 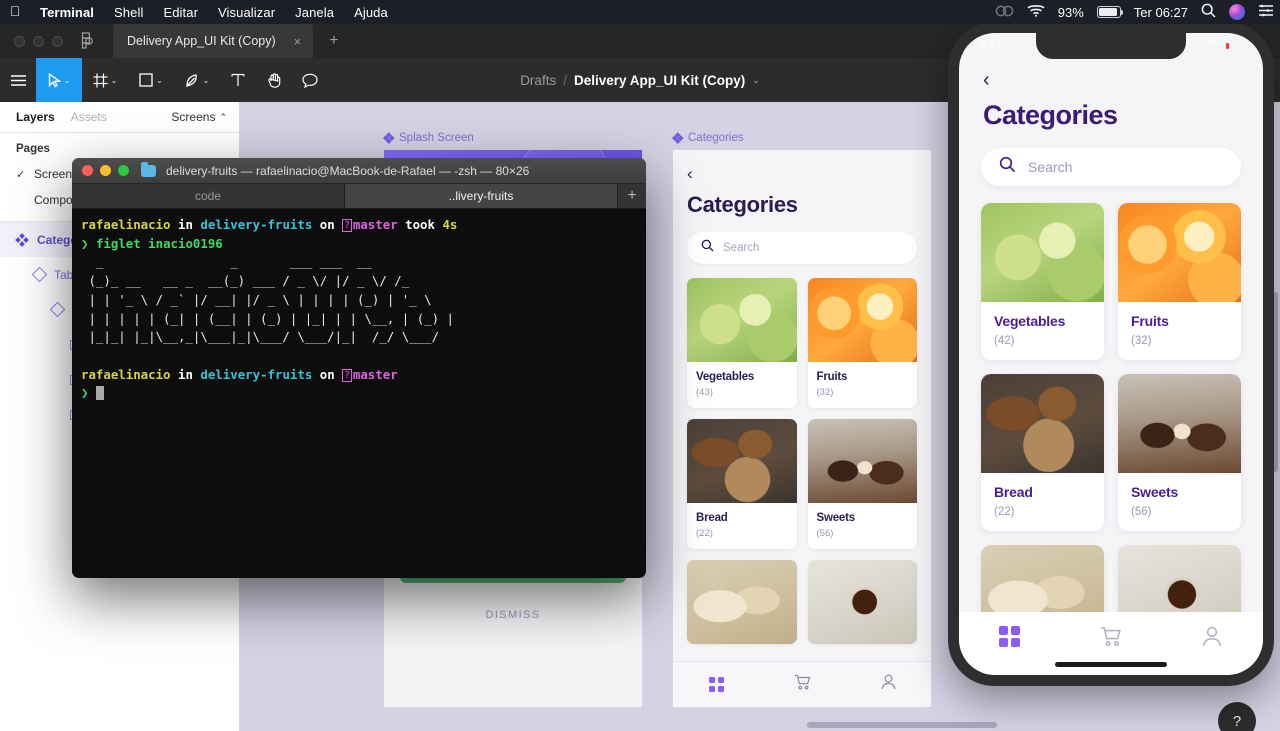 What do you see at coordinates (1013, 492) in the screenshot?
I see `category-name: Bread` at bounding box center [1013, 492].